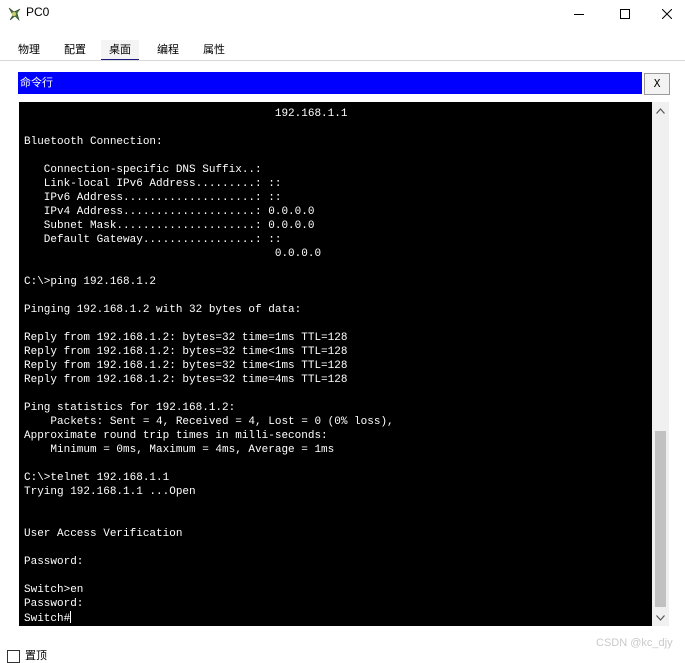  I want to click on scrollbar-thumb, so click(660, 519).